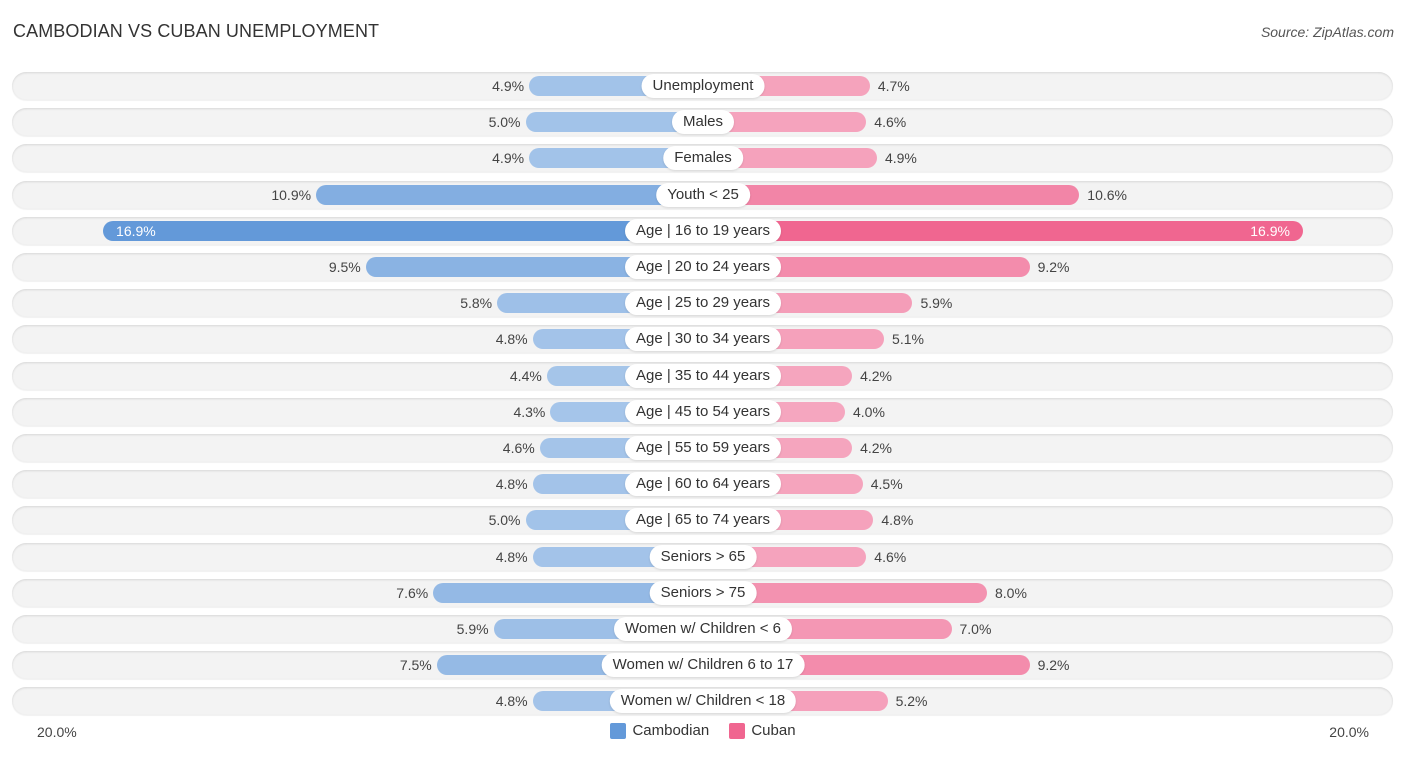  Describe the element at coordinates (900, 158) in the screenshot. I see `cuban-value-label: 4.9%` at that location.